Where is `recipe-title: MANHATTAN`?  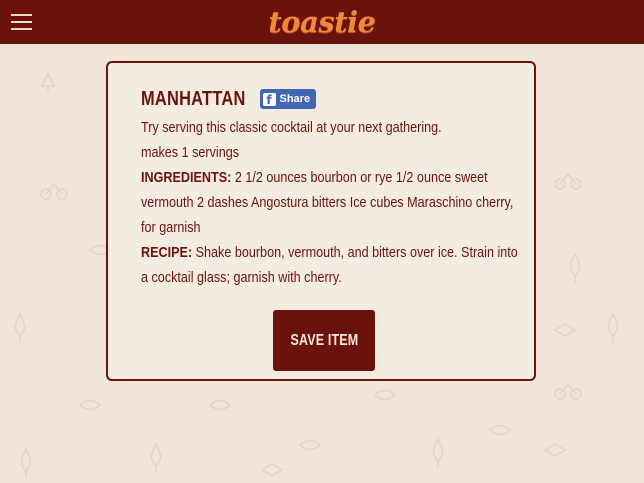 recipe-title: MANHATTAN is located at coordinates (193, 98).